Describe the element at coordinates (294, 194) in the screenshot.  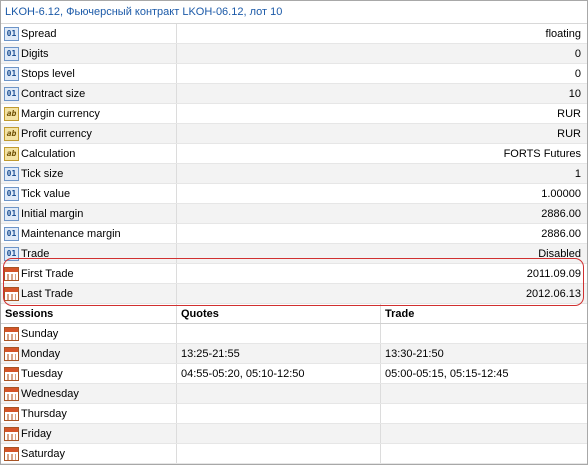
I see `property-row: 01 Tick value 1.00000` at that location.